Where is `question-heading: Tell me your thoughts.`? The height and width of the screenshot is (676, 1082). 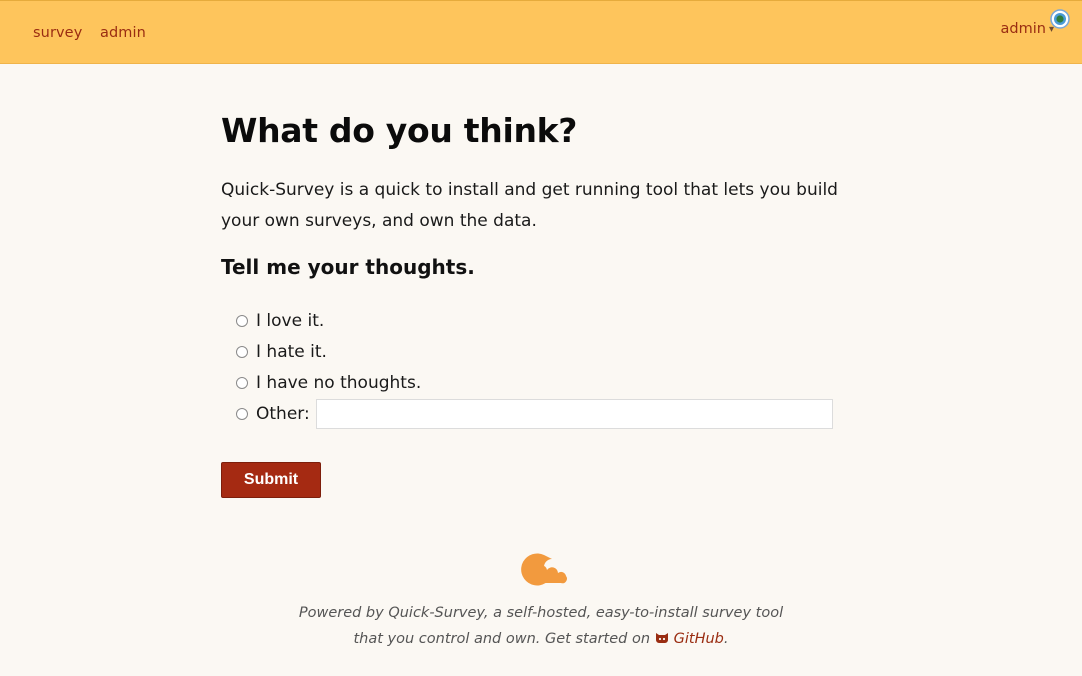
question-heading: Tell me your thoughts. is located at coordinates (348, 267).